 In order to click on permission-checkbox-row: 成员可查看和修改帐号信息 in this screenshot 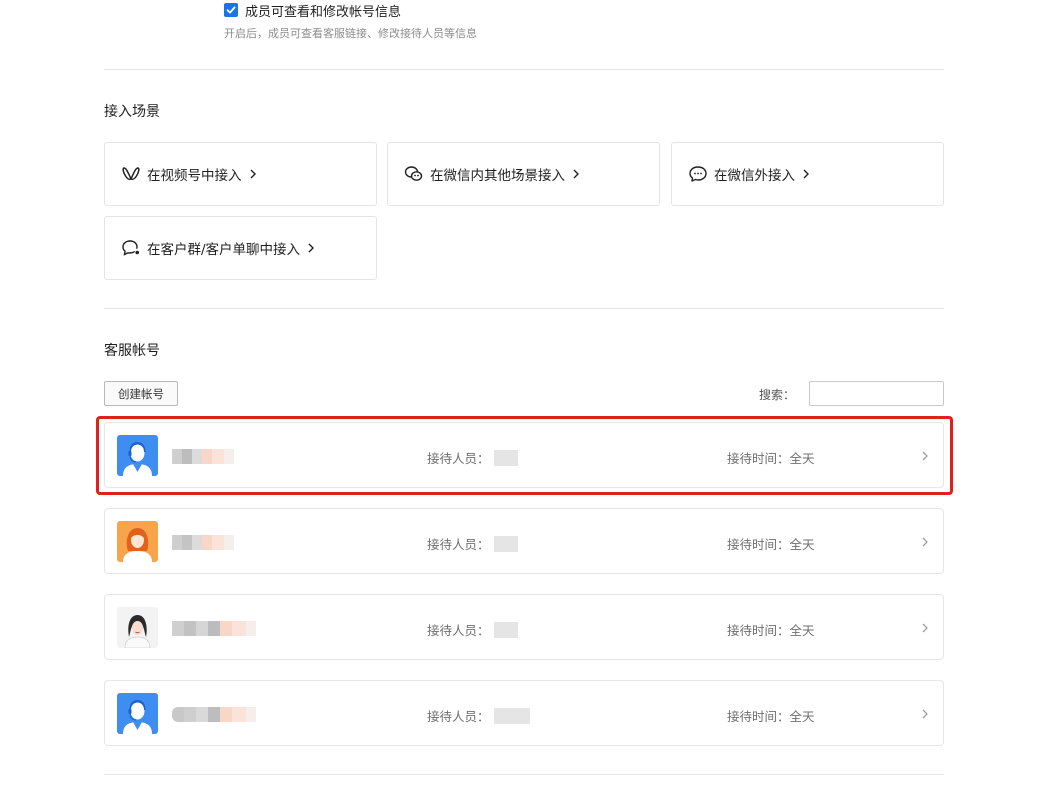, I will do `click(350, 10)`.